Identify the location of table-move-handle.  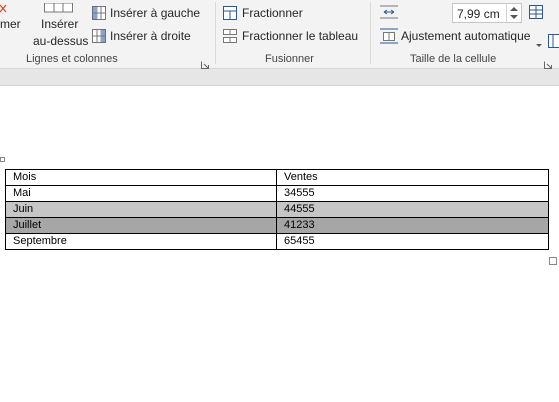
(2, 159).